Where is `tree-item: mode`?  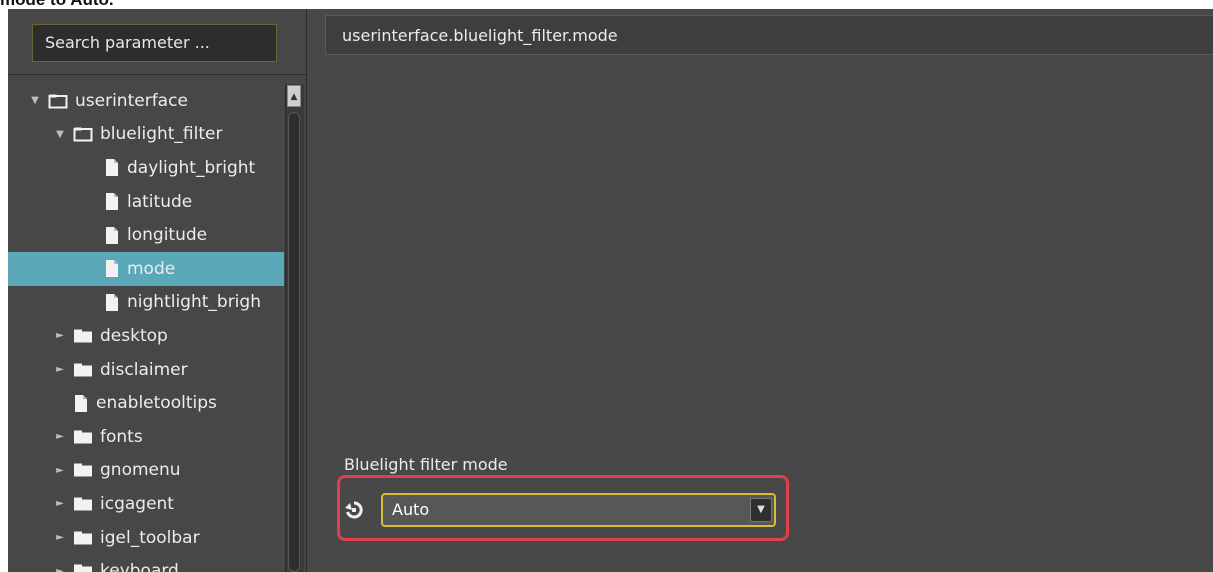 tree-item: mode is located at coordinates (146, 268).